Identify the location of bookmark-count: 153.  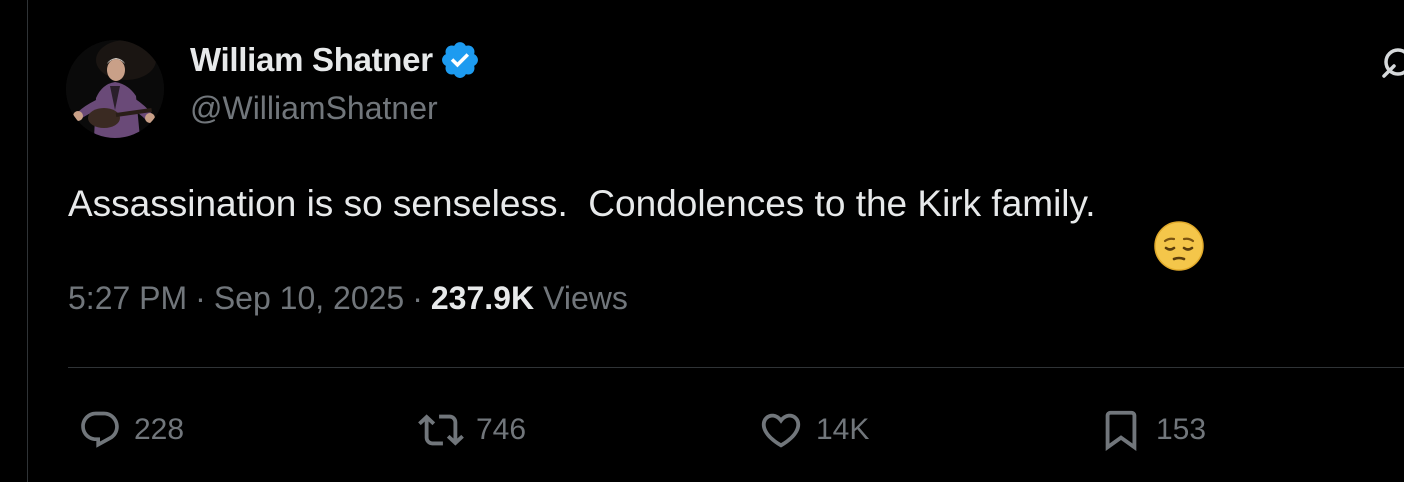
(1181, 429).